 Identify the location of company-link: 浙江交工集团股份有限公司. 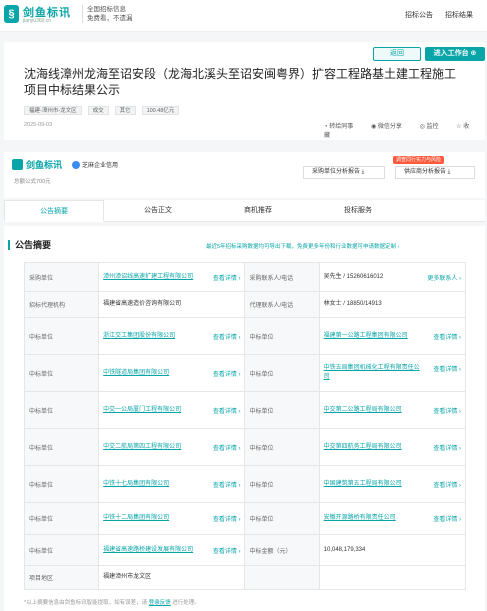
(153, 336).